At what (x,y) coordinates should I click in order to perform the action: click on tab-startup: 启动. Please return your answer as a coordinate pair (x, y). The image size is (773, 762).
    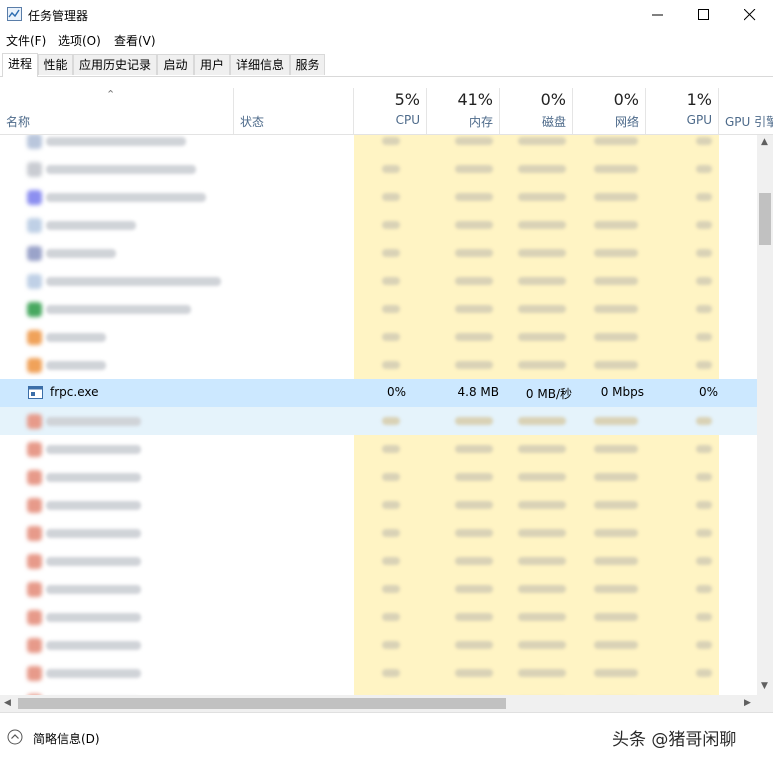
    Looking at the image, I should click on (175, 64).